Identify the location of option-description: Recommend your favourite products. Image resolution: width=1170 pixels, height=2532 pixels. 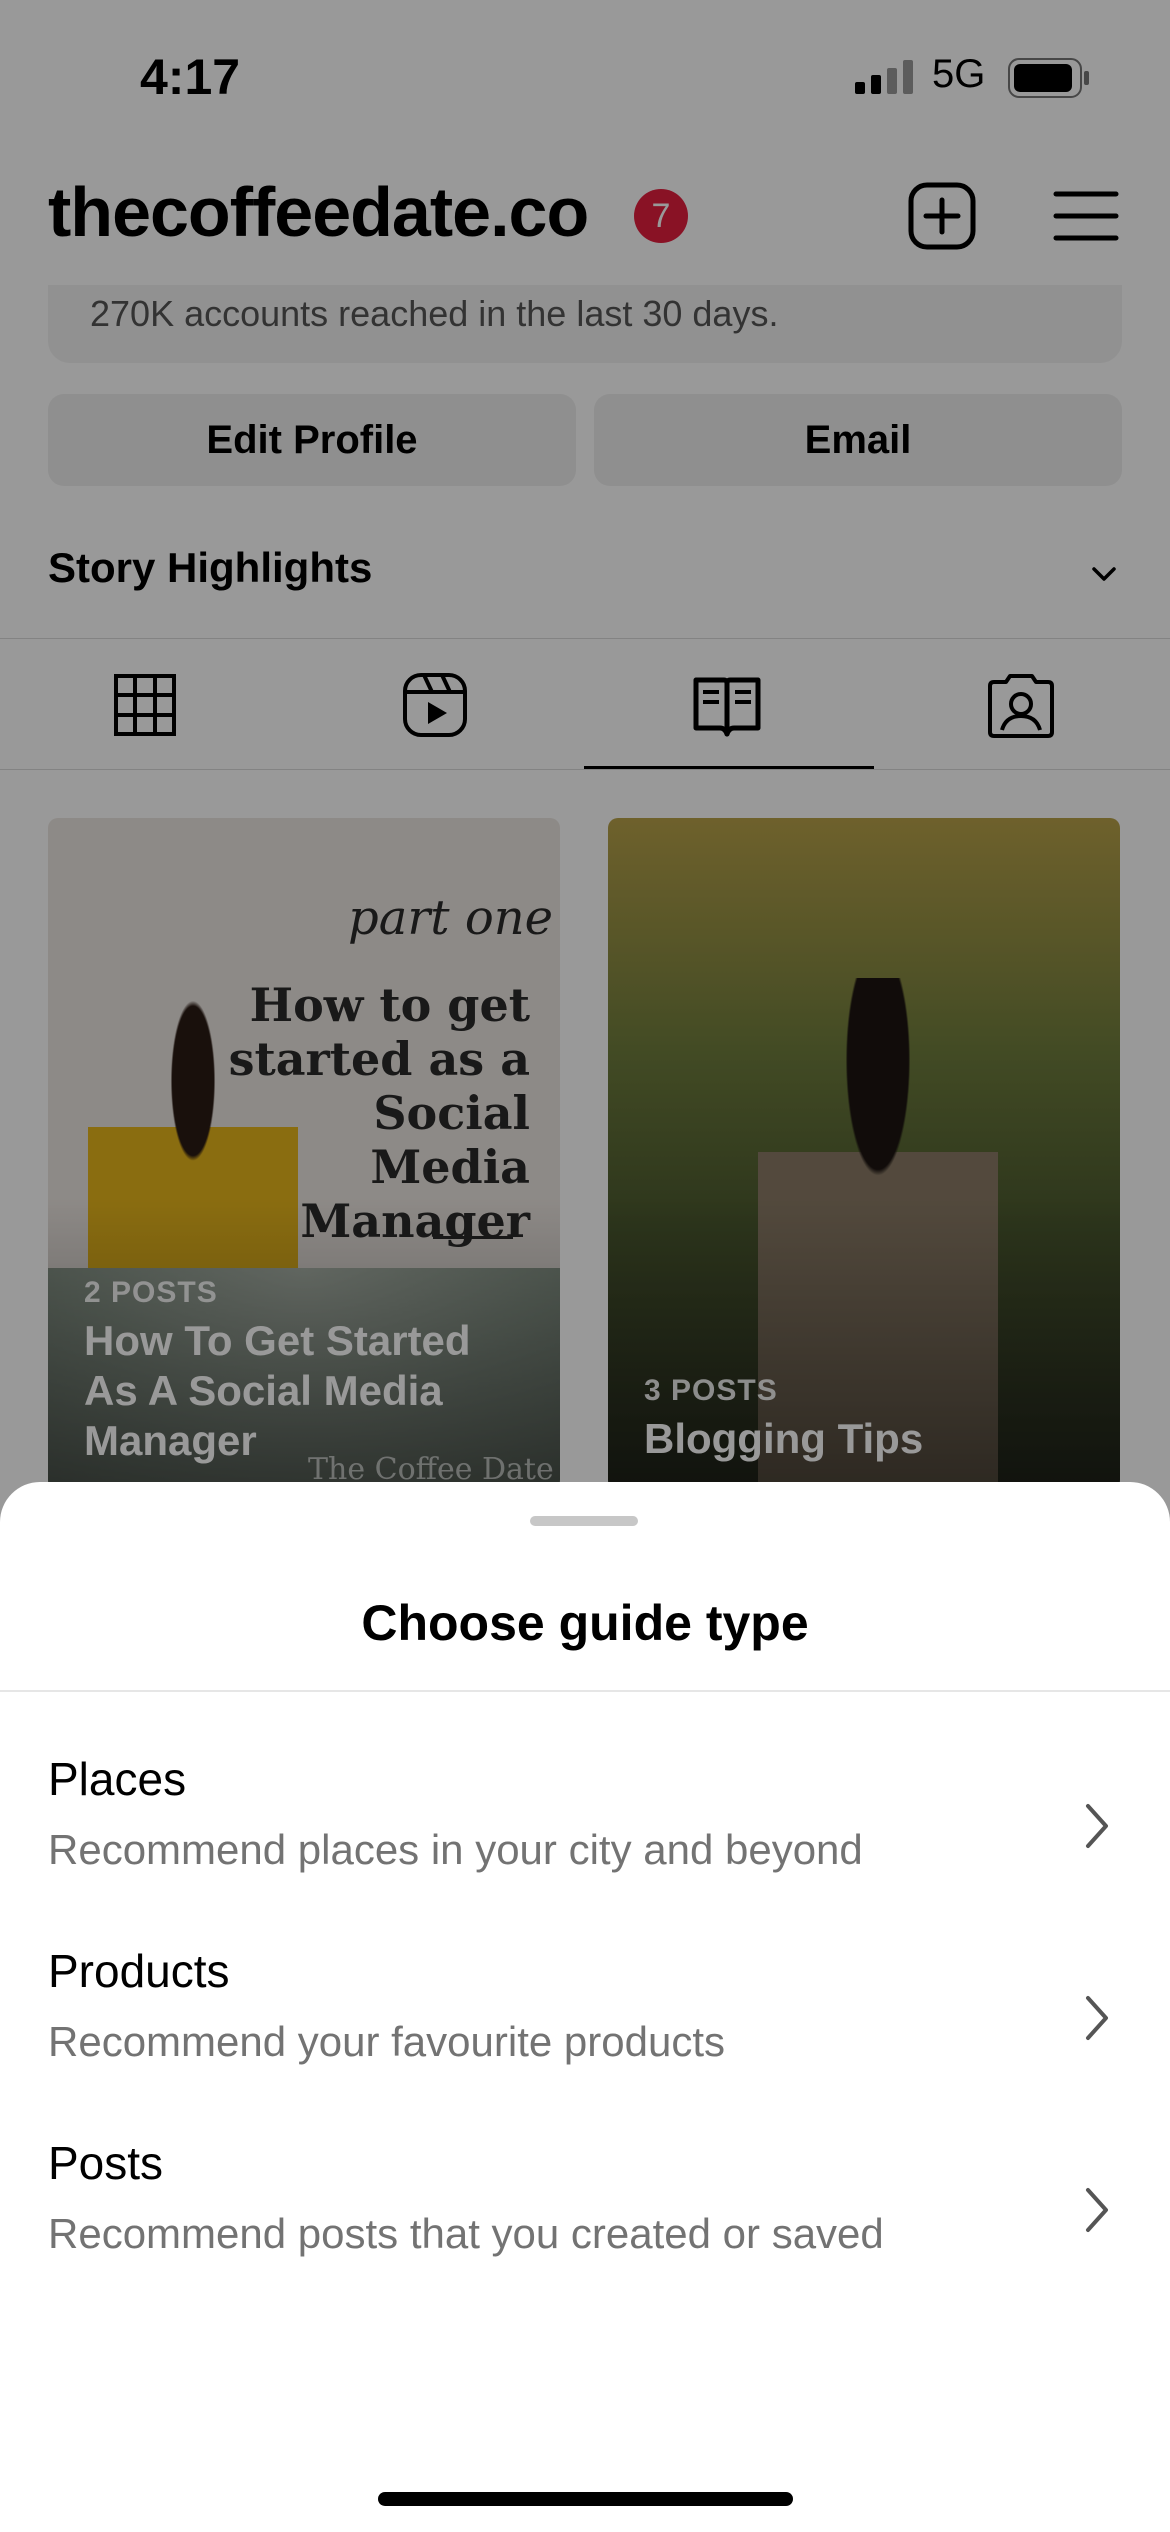
(386, 2041).